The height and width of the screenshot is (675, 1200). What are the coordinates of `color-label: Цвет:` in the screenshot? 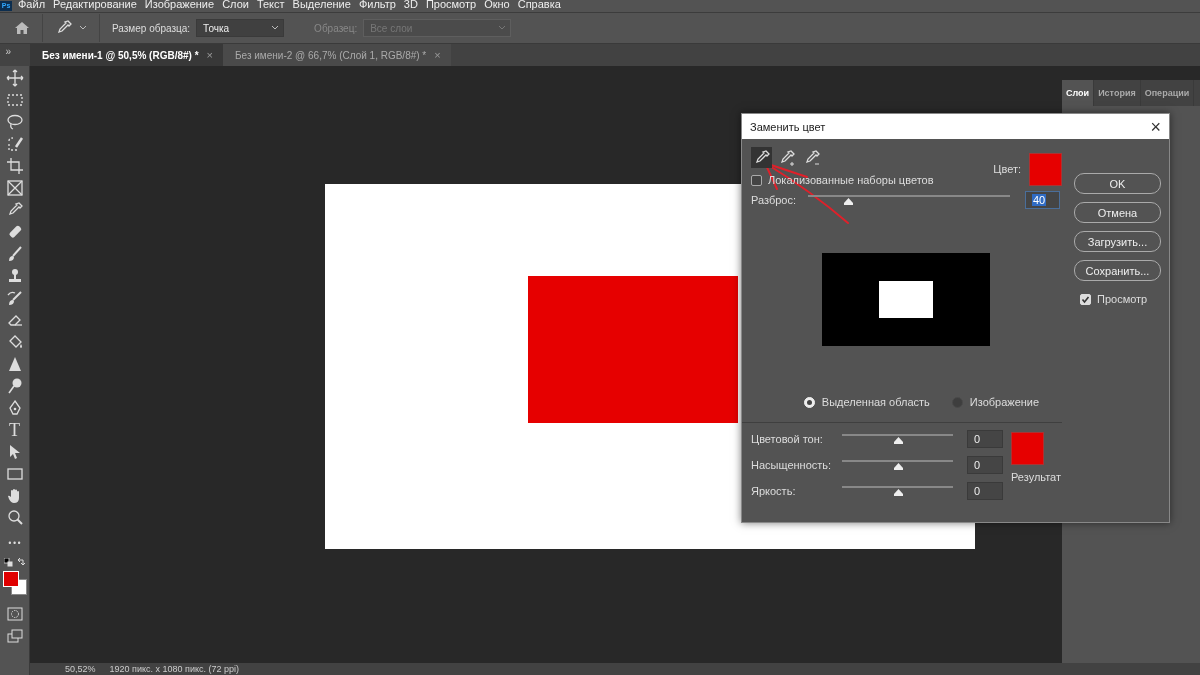 It's located at (1007, 169).